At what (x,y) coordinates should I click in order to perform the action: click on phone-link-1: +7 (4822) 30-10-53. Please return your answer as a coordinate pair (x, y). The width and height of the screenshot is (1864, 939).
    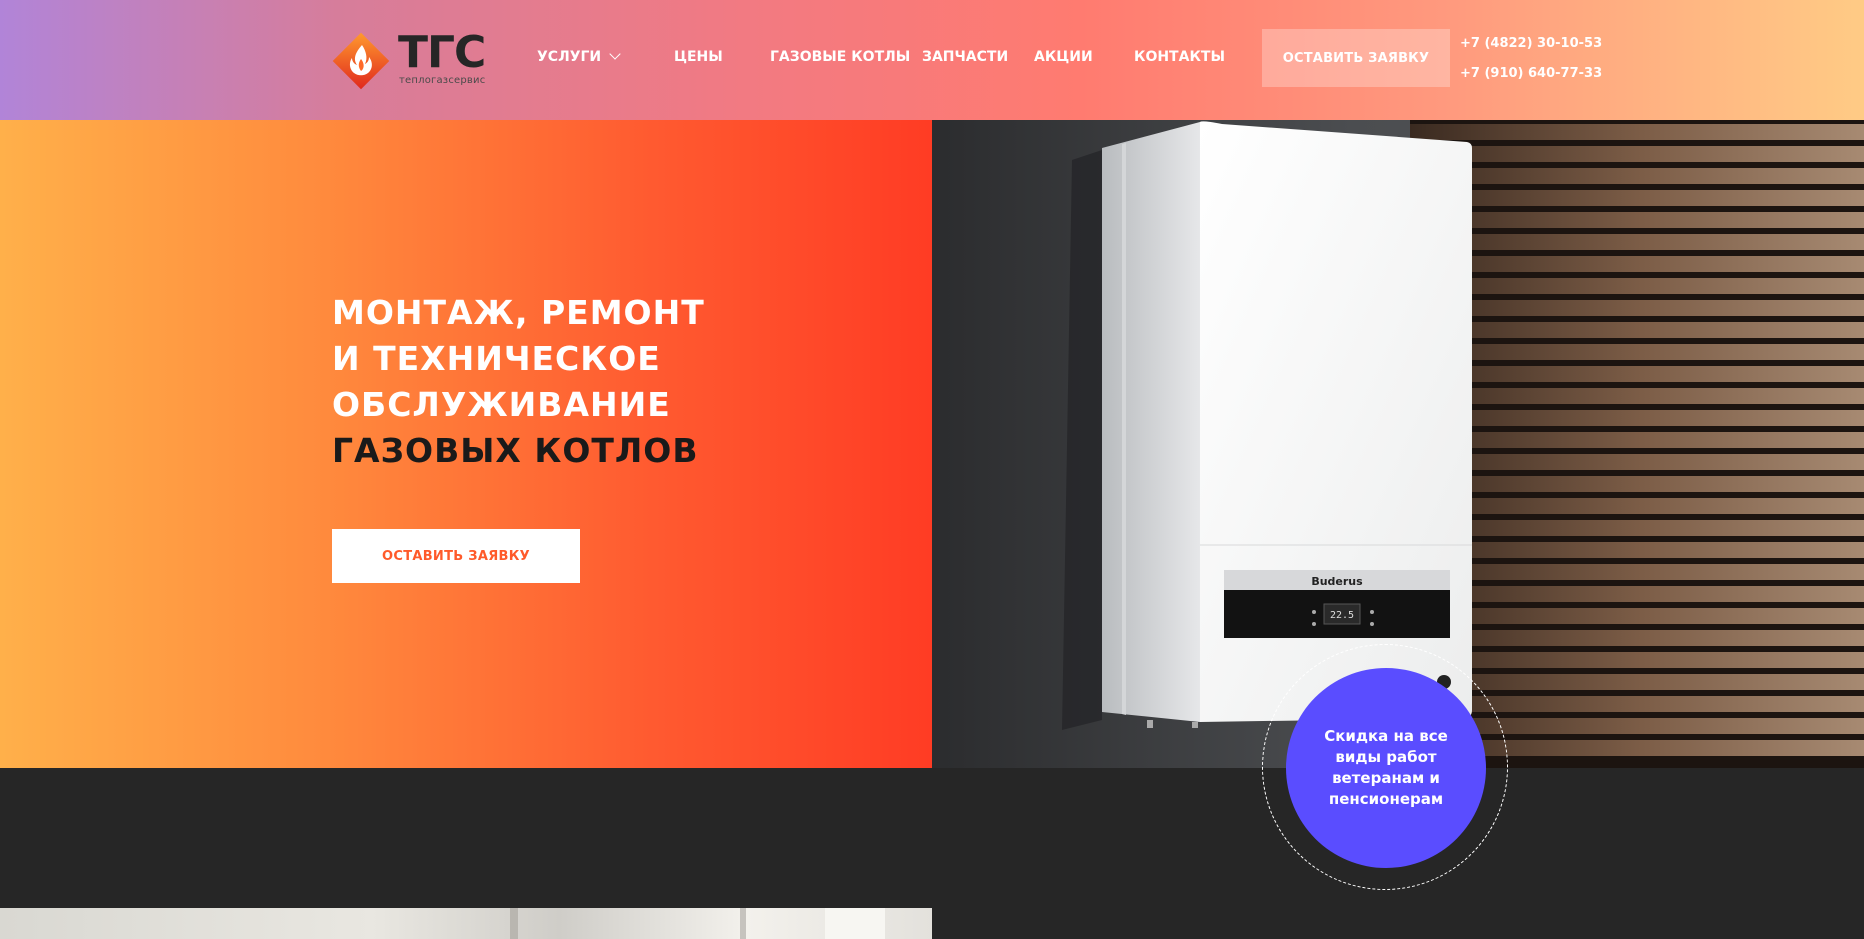
    Looking at the image, I should click on (1531, 44).